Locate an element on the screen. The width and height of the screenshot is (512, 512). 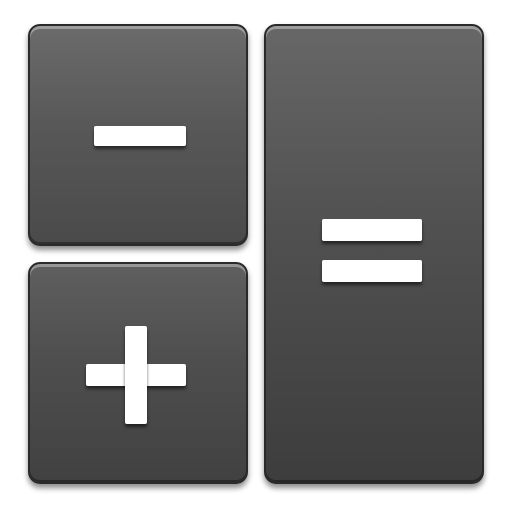
minus-icon is located at coordinates (140, 136).